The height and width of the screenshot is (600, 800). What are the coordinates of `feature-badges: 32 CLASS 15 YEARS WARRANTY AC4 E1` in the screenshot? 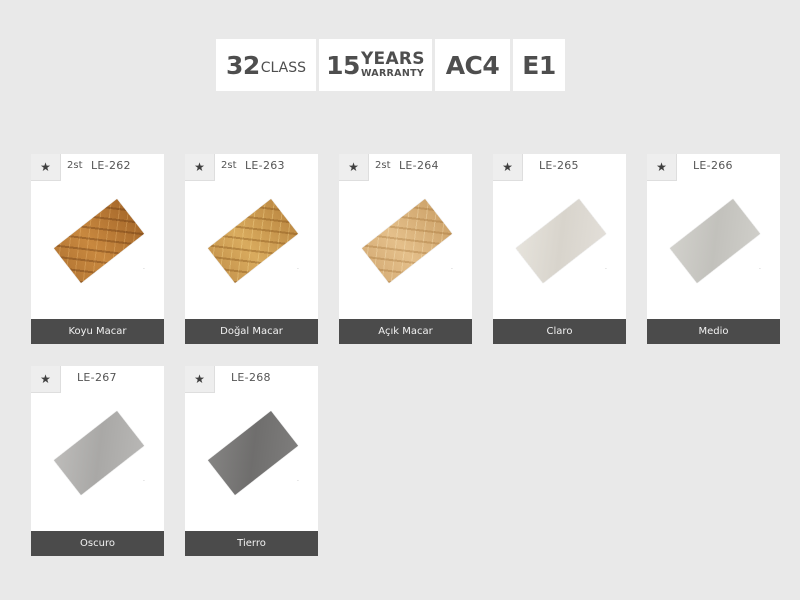 It's located at (390, 65).